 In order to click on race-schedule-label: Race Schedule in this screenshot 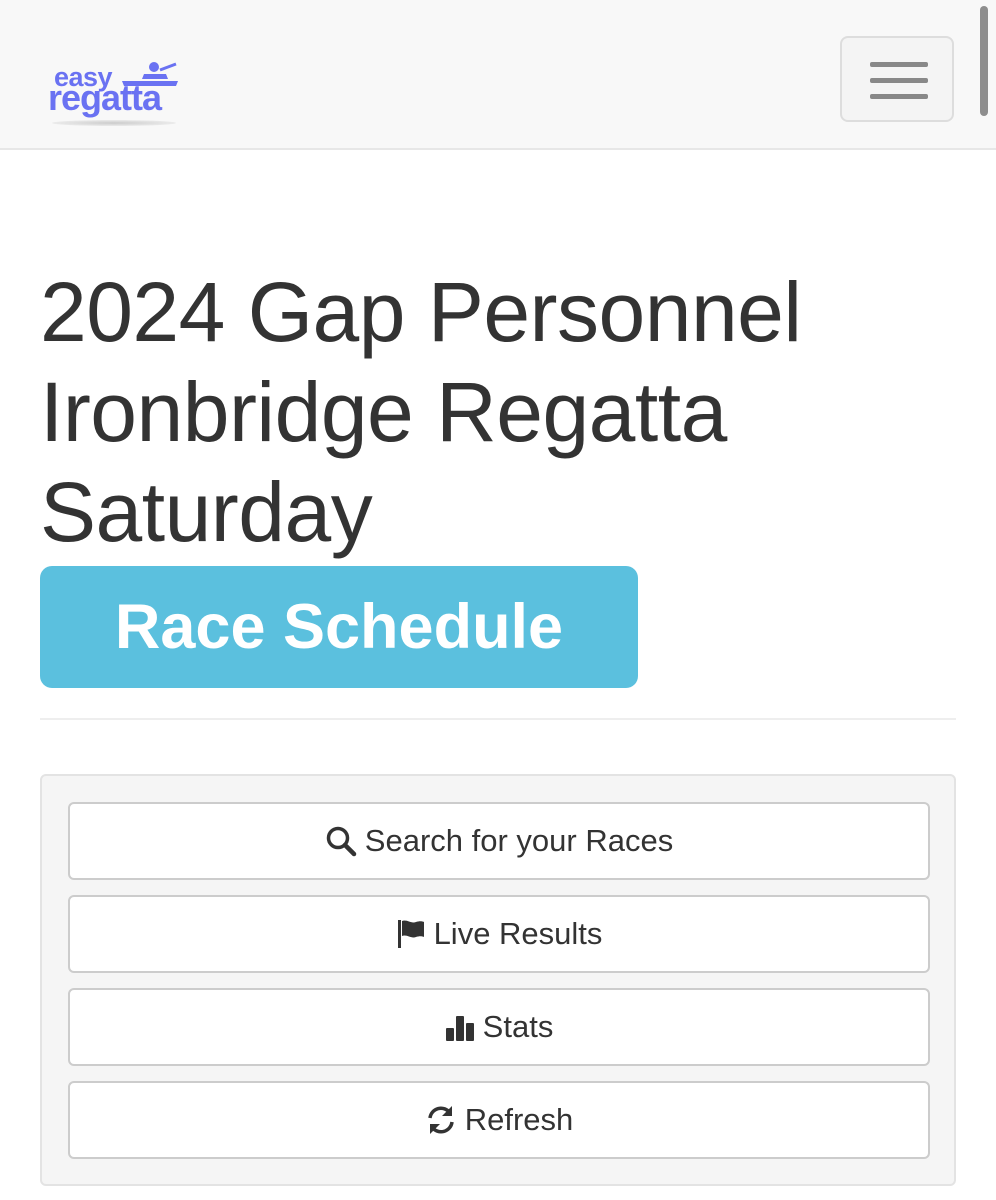, I will do `click(339, 627)`.